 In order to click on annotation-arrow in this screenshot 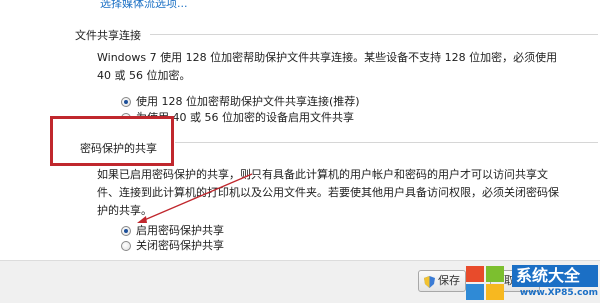, I will do `click(195, 198)`.